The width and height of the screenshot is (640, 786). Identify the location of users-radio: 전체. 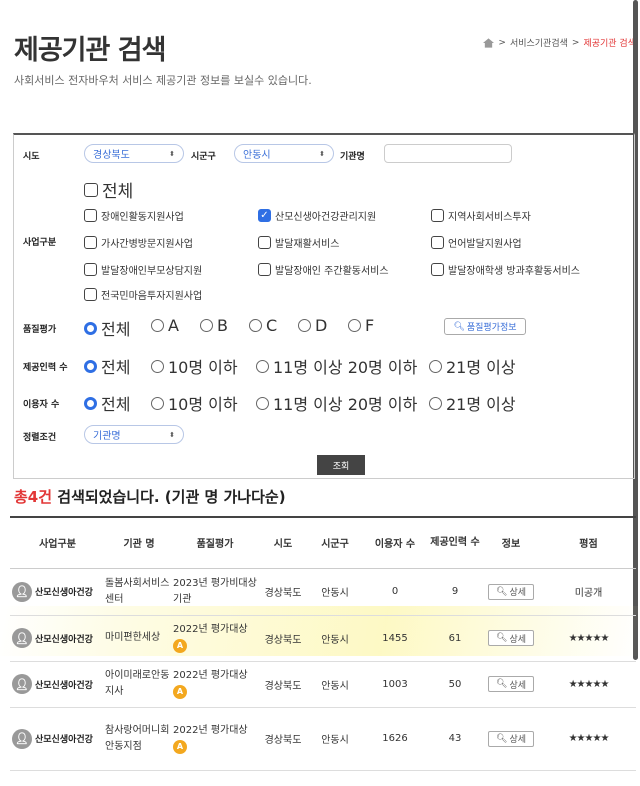
(107, 403).